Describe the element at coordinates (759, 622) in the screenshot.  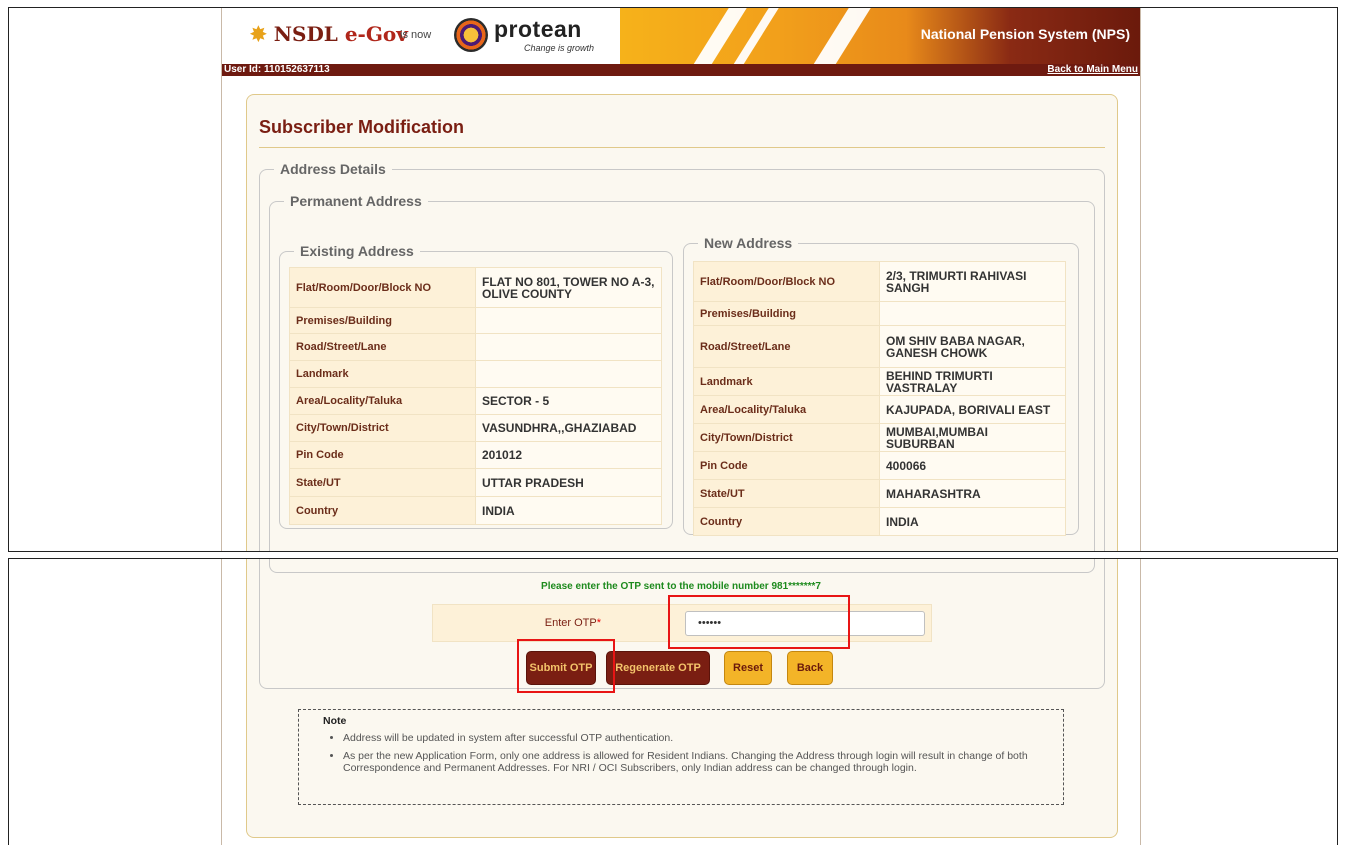
I see `otp-highlight-box` at that location.